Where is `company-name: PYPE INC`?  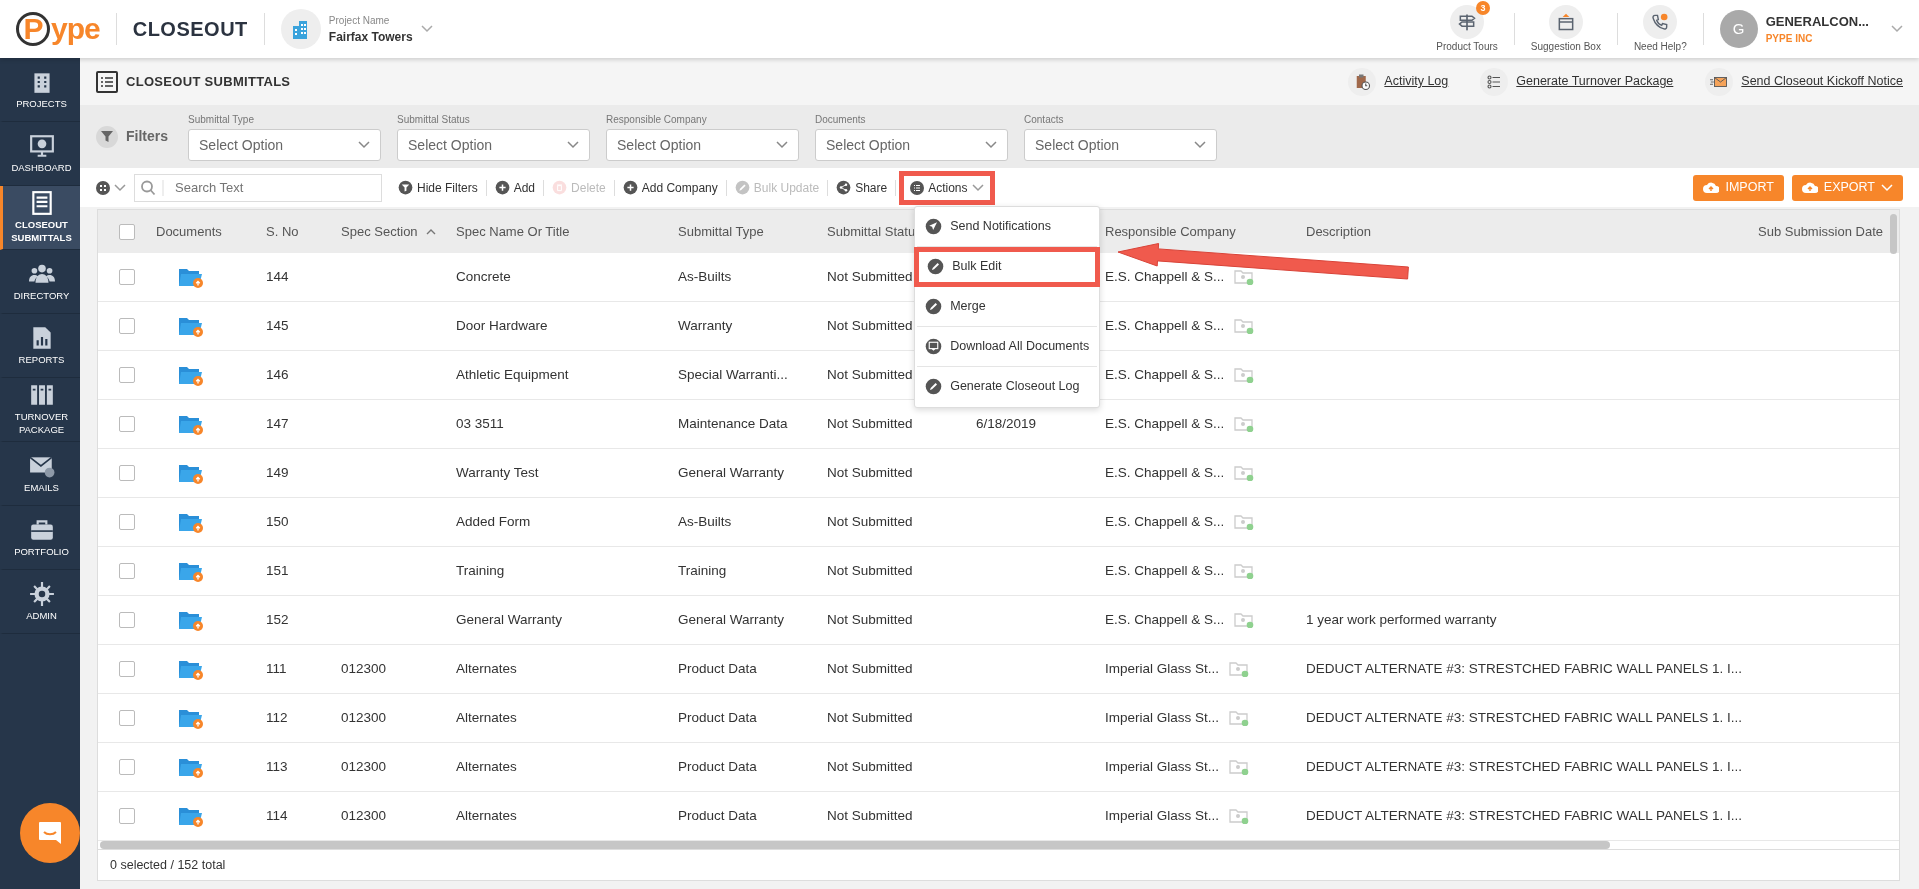 company-name: PYPE INC is located at coordinates (1789, 39).